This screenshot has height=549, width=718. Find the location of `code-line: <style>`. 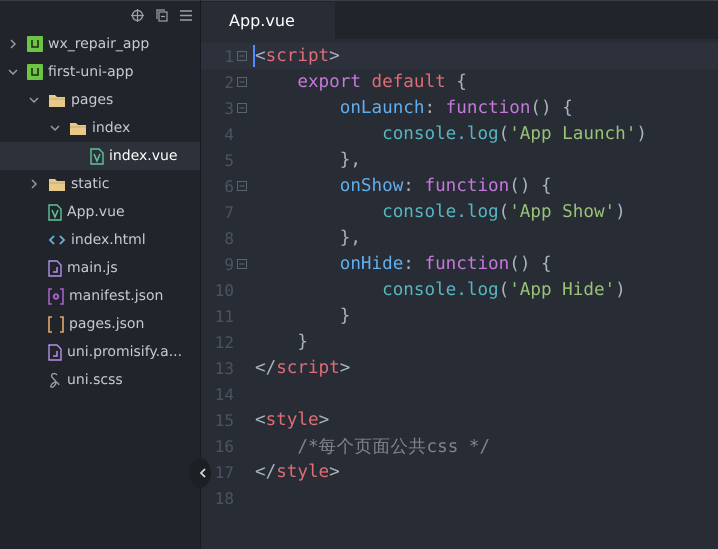

code-line: <style> is located at coordinates (292, 420).